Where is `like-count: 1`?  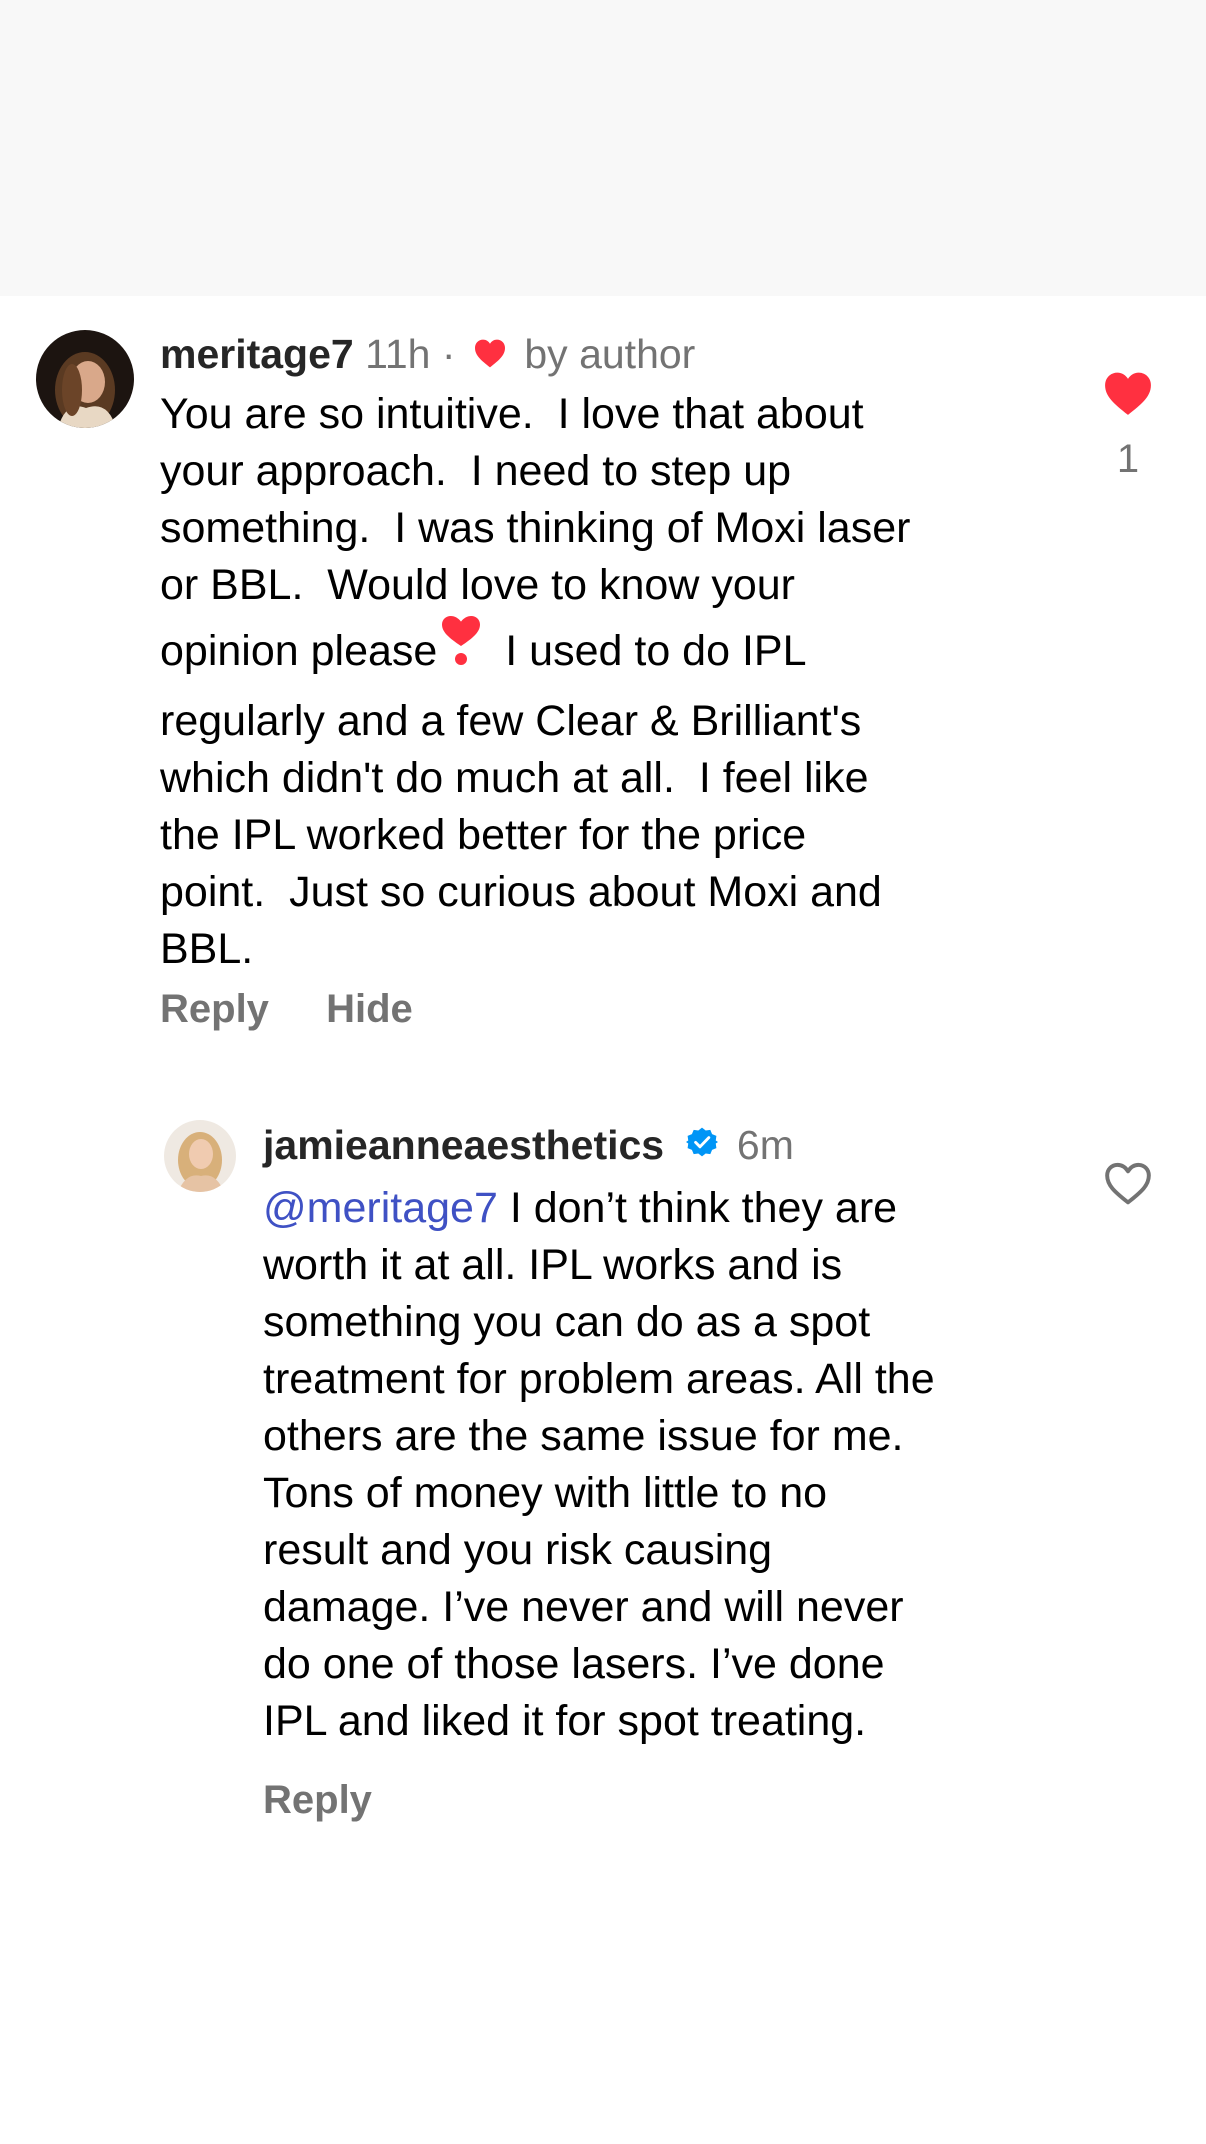 like-count: 1 is located at coordinates (1128, 459).